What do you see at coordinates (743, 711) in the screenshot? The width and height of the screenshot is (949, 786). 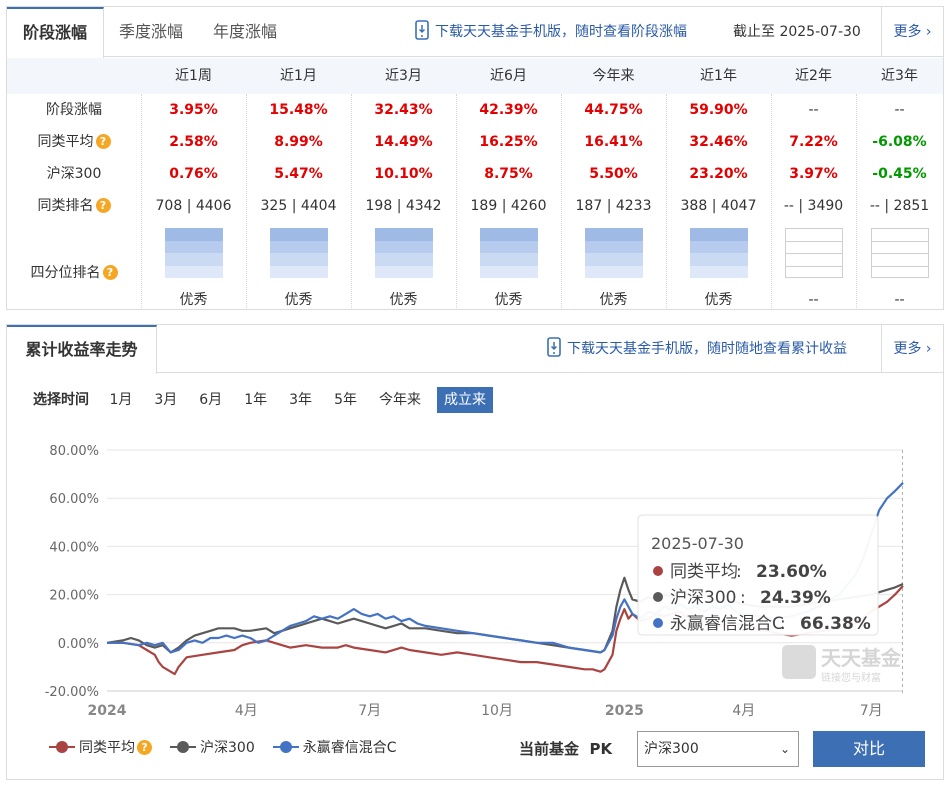 I see `x-tick-label: 4月` at bounding box center [743, 711].